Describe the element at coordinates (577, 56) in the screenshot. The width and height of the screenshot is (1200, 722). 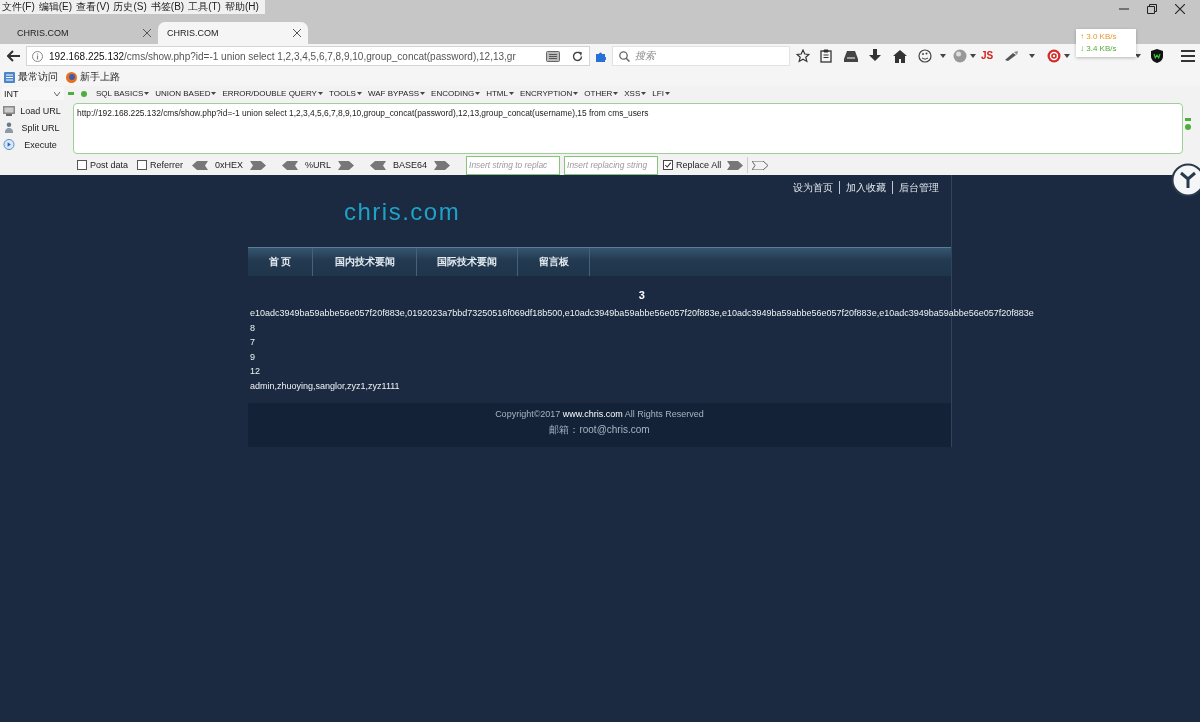
I see `reload-icon` at that location.